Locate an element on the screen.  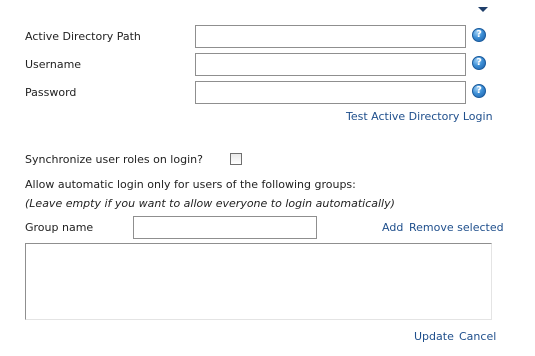
username-label: Username is located at coordinates (53, 64).